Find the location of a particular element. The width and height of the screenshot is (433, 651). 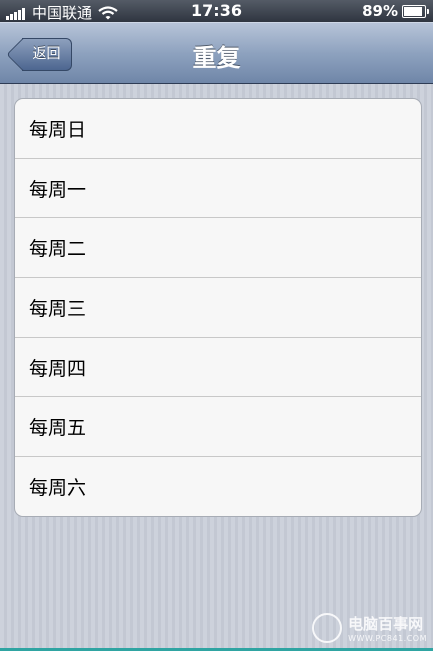

watermark-text: 电脑百事网 WWW.PC841.COM is located at coordinates (387, 628).